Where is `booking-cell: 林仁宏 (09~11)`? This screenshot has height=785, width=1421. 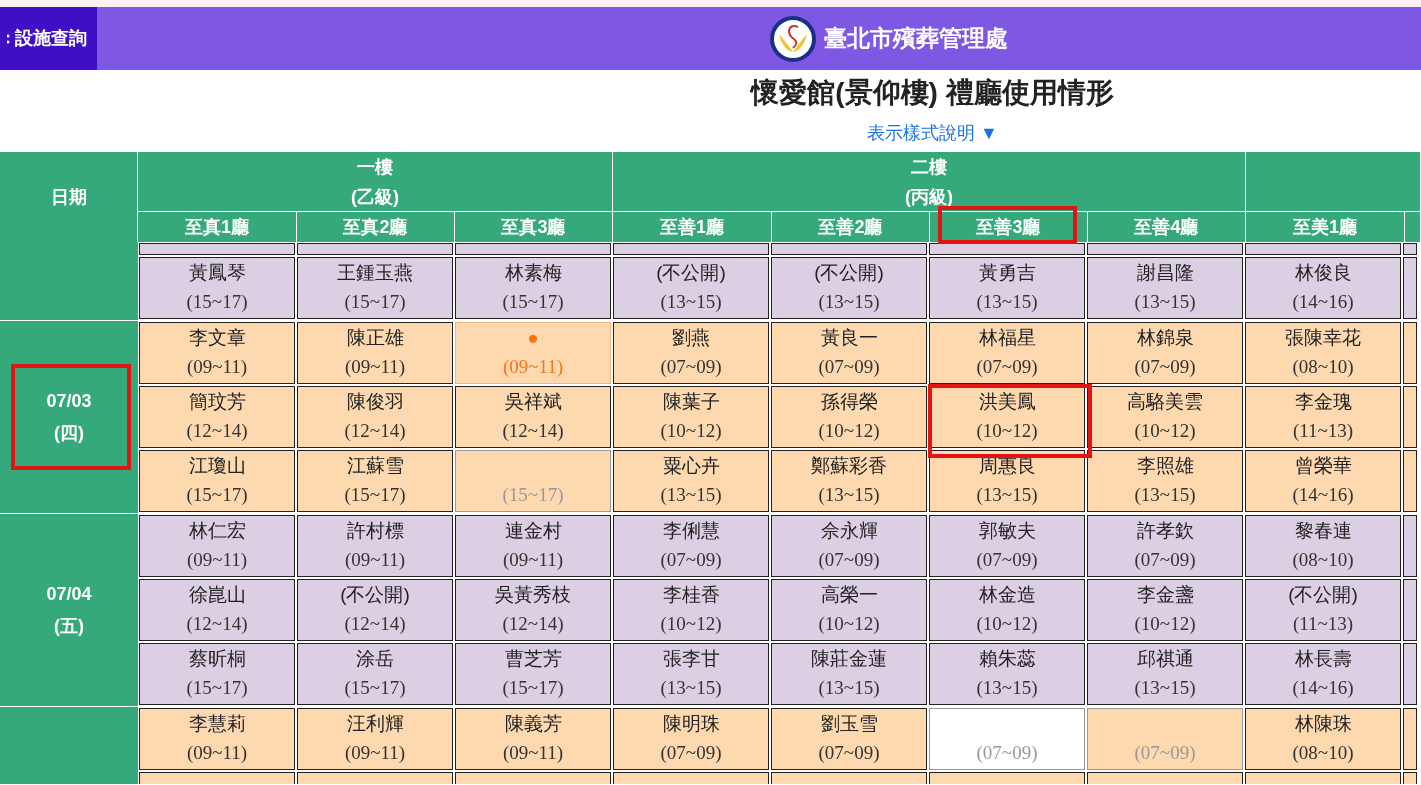
booking-cell: 林仁宏 (09~11) is located at coordinates (217, 546).